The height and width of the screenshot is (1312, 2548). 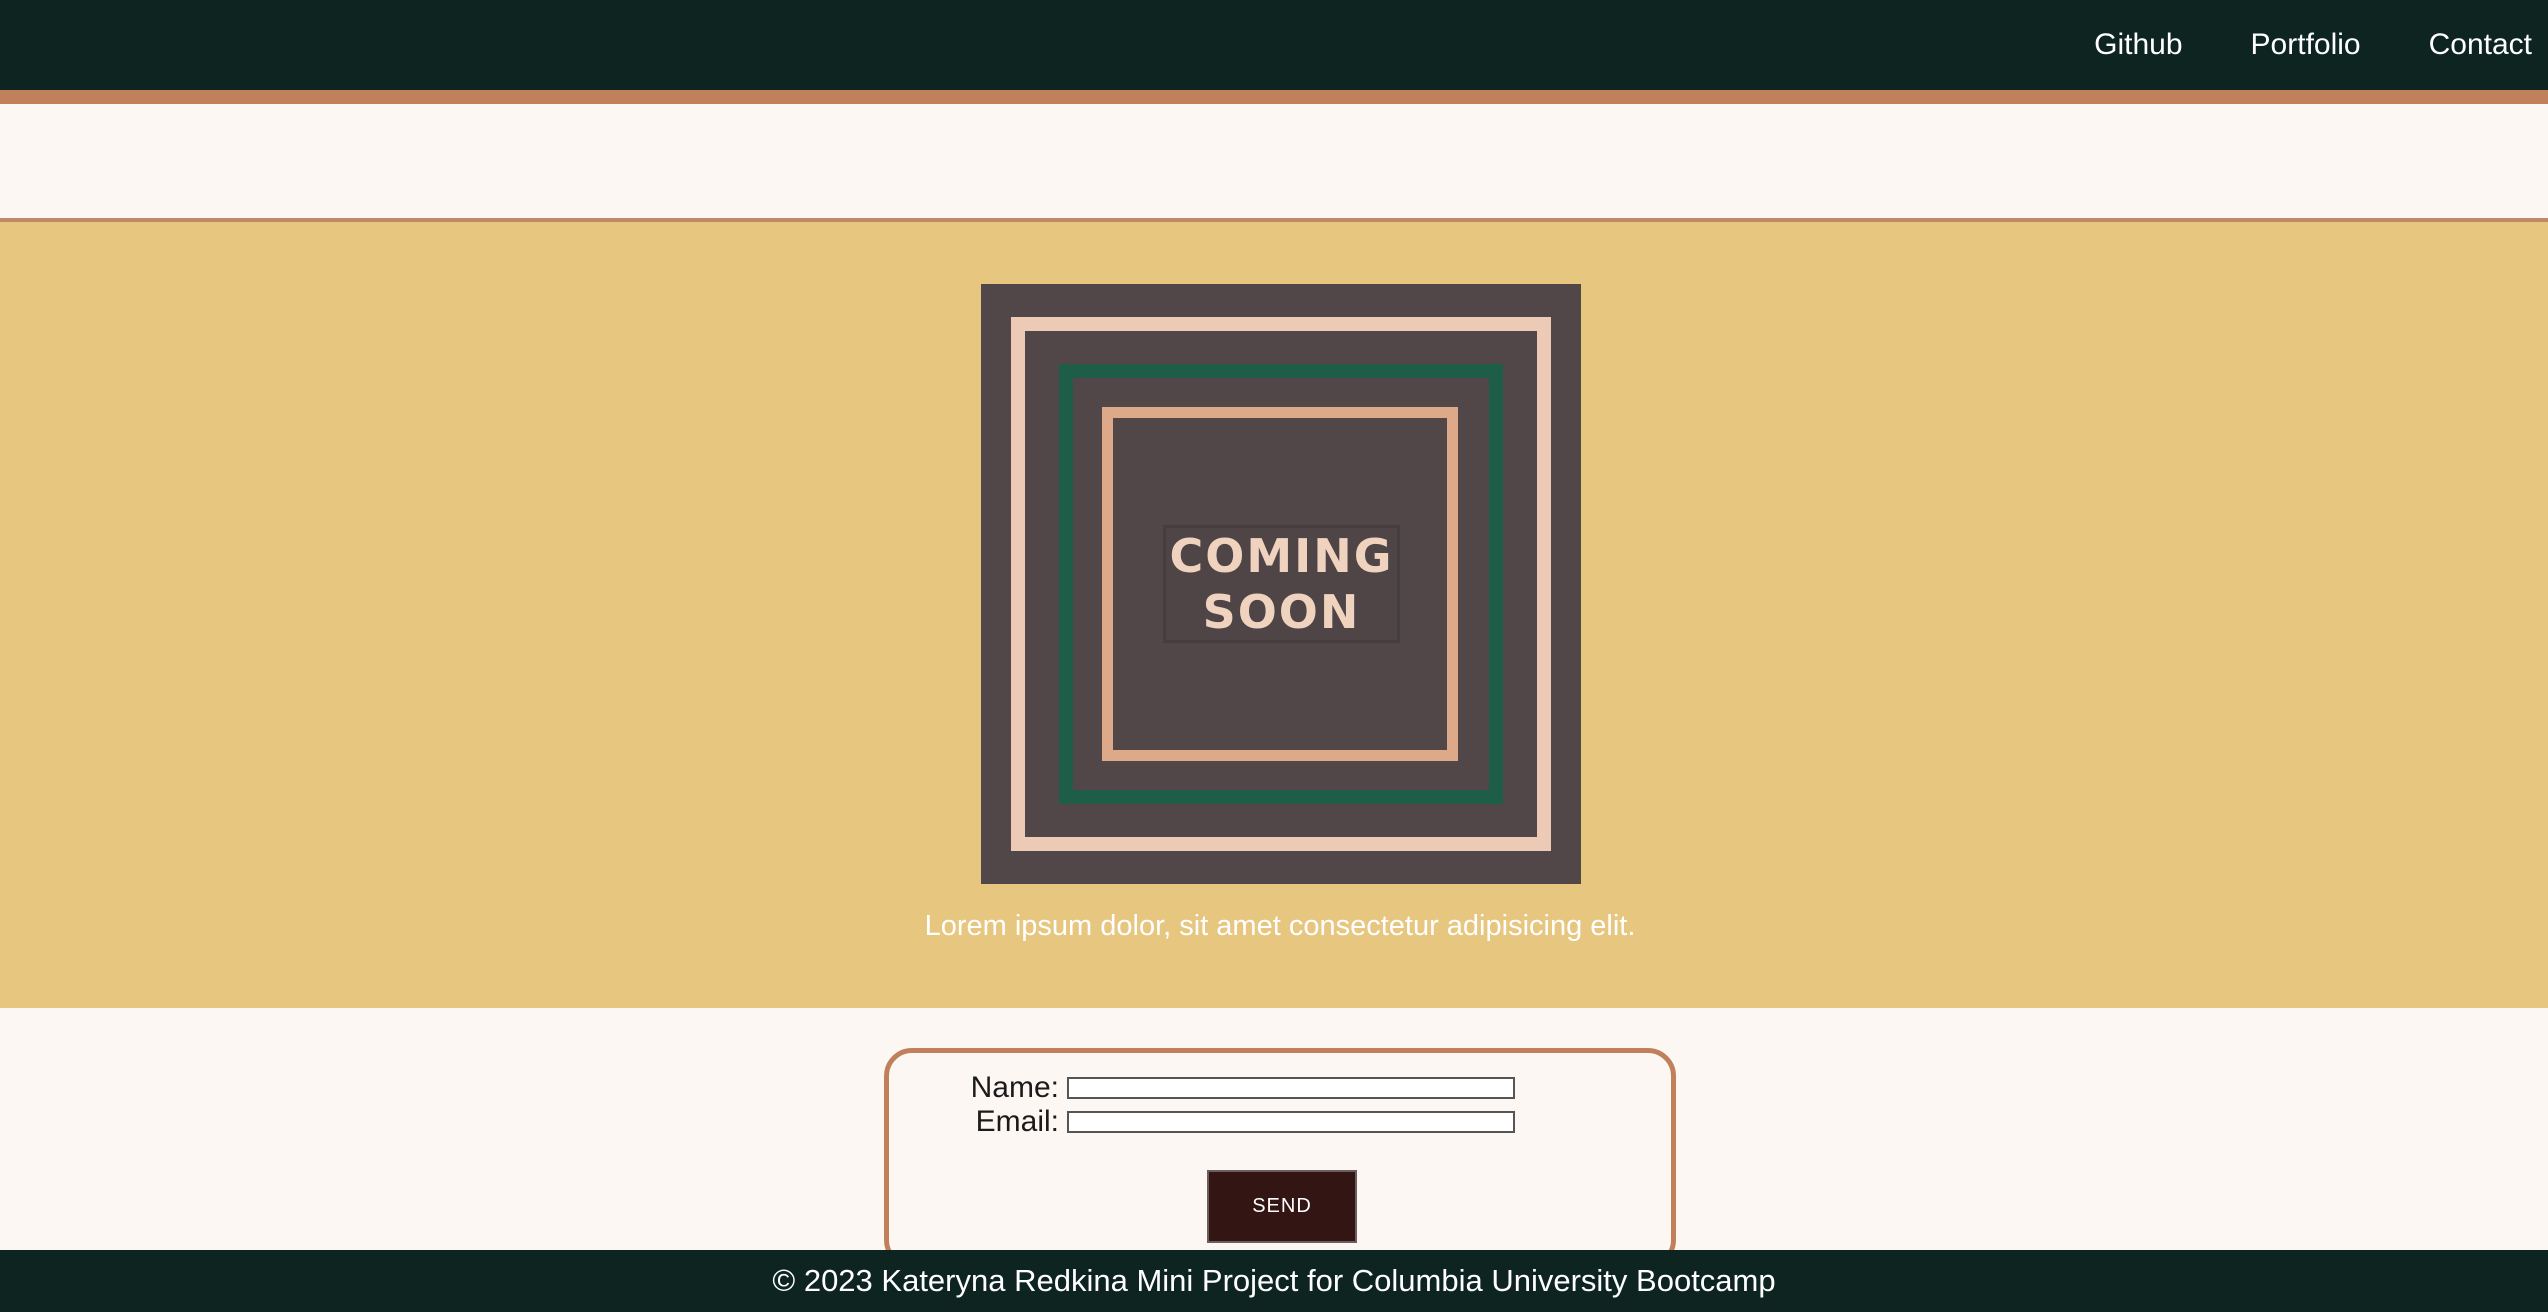 I want to click on main-nav: Github Portfolio Contact, so click(x=2287, y=45).